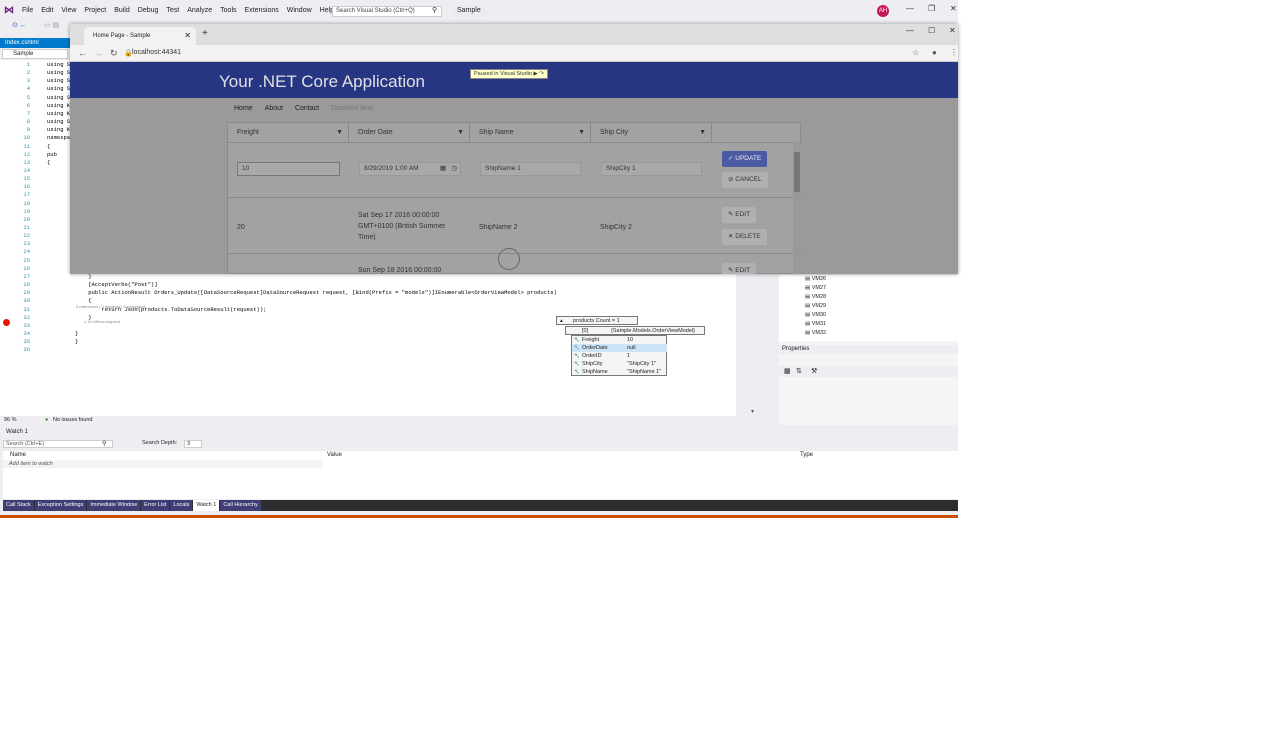 Image resolution: width=1284 pixels, height=738 pixels. Describe the element at coordinates (288, 169) in the screenshot. I see `freight-input: 10` at that location.